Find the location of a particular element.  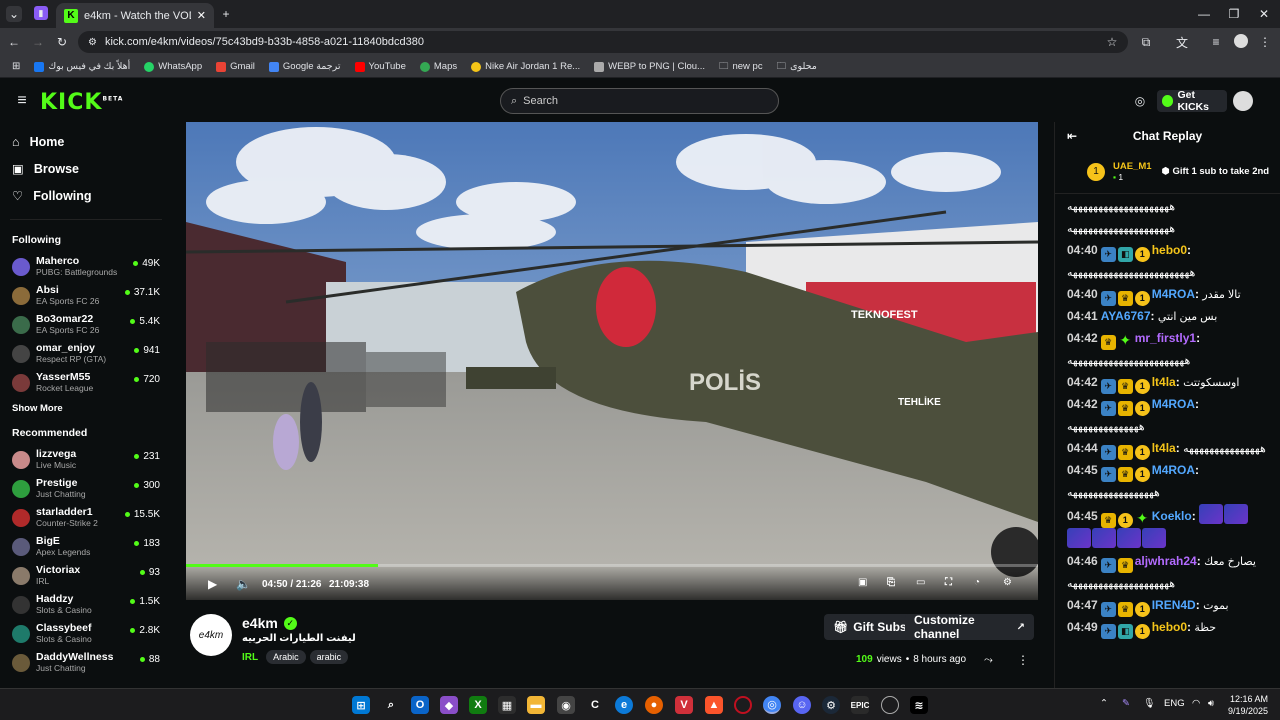

bookmark-youtube: YouTube is located at coordinates (380, 66).